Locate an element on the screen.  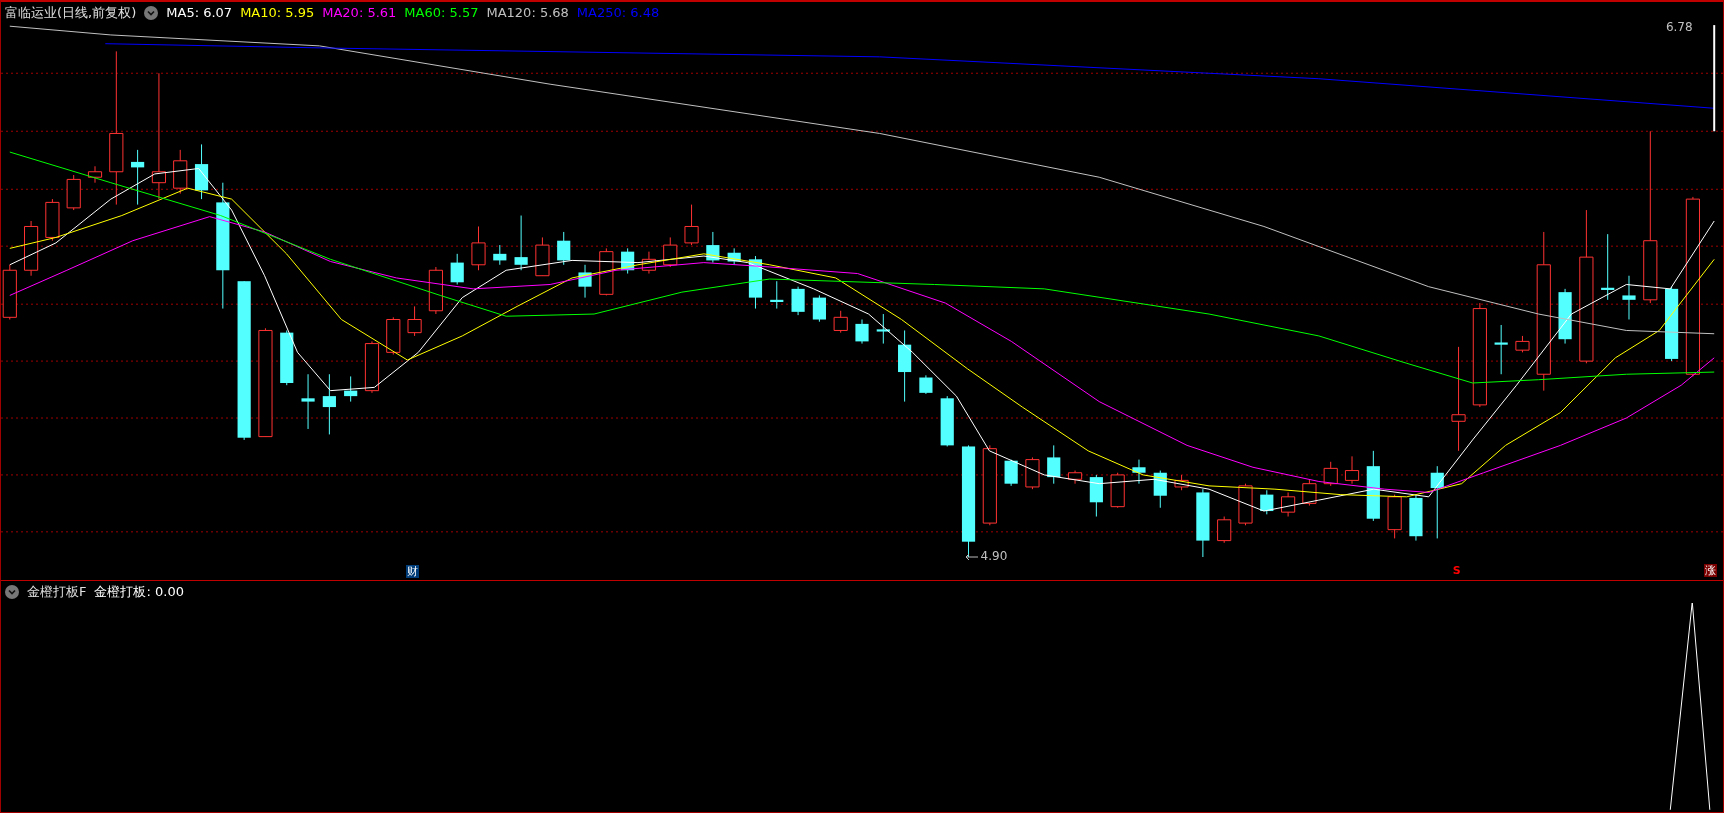
chart-marker: 财 is located at coordinates (413, 571).